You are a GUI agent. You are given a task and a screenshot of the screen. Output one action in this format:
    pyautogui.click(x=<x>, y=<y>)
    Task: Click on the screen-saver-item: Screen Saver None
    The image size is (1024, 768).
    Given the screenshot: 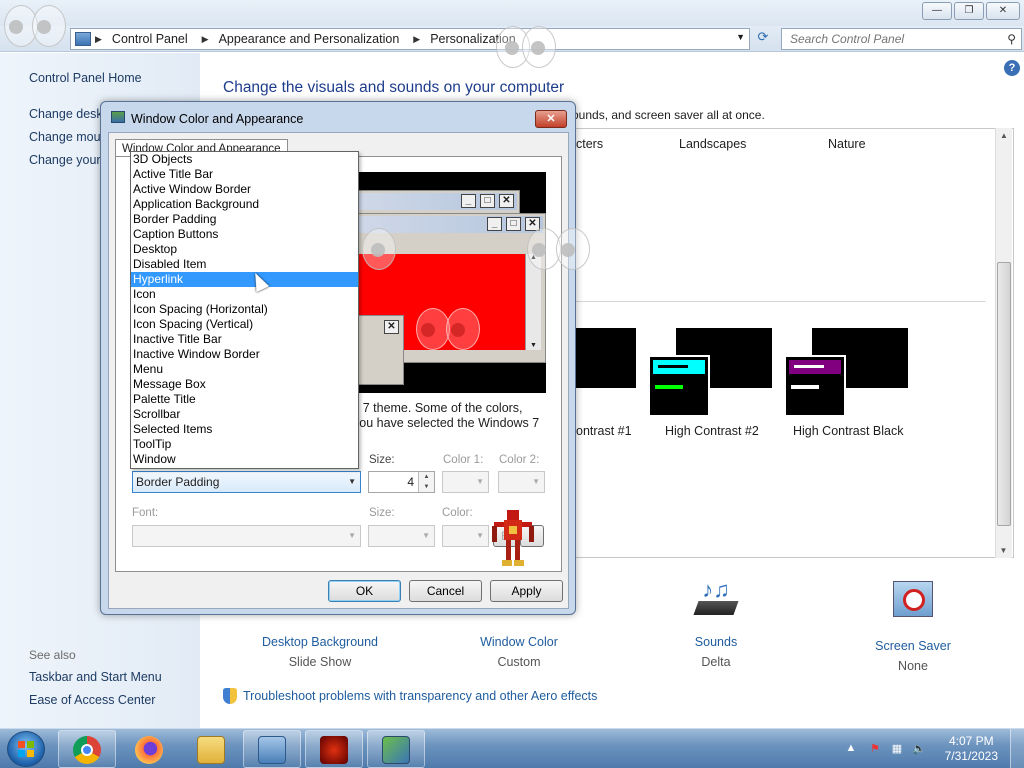 What is the action you would take?
    pyautogui.click(x=913, y=625)
    